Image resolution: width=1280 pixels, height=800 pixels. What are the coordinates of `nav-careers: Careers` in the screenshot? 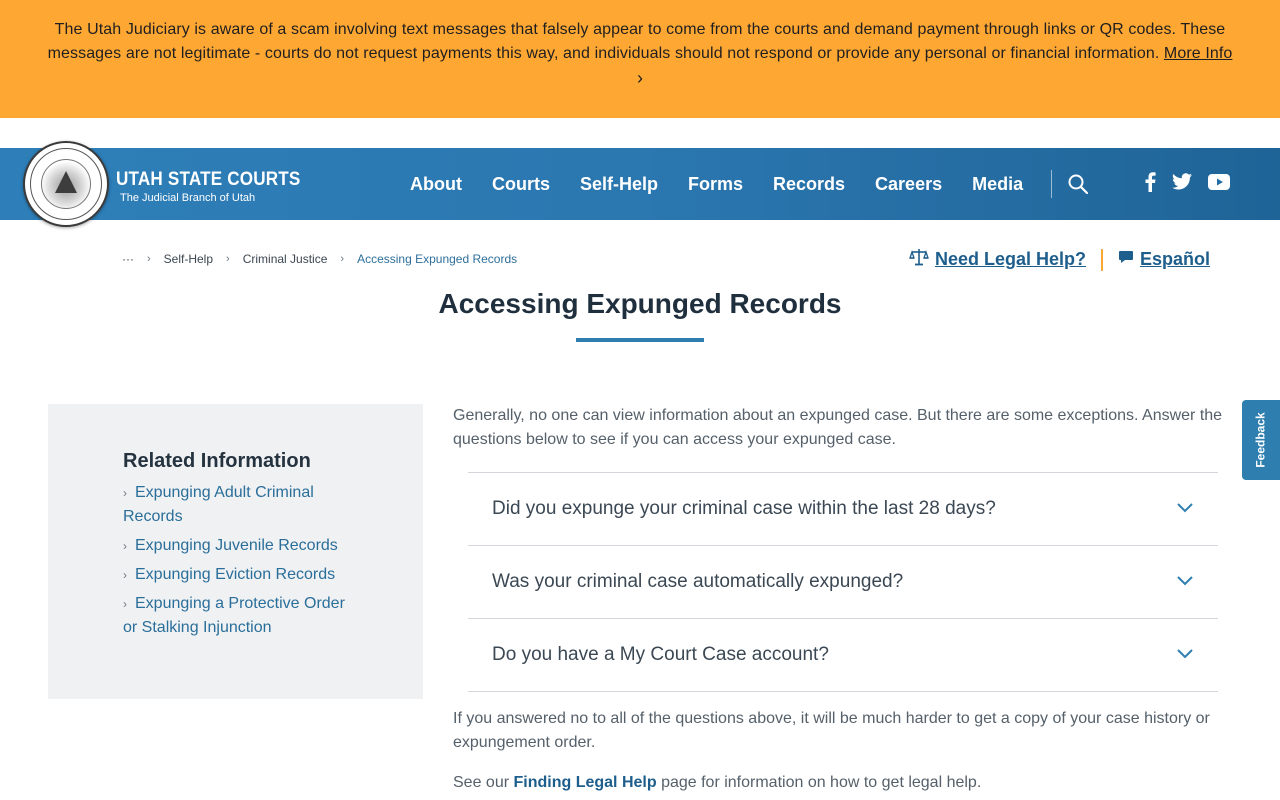 It's located at (908, 184).